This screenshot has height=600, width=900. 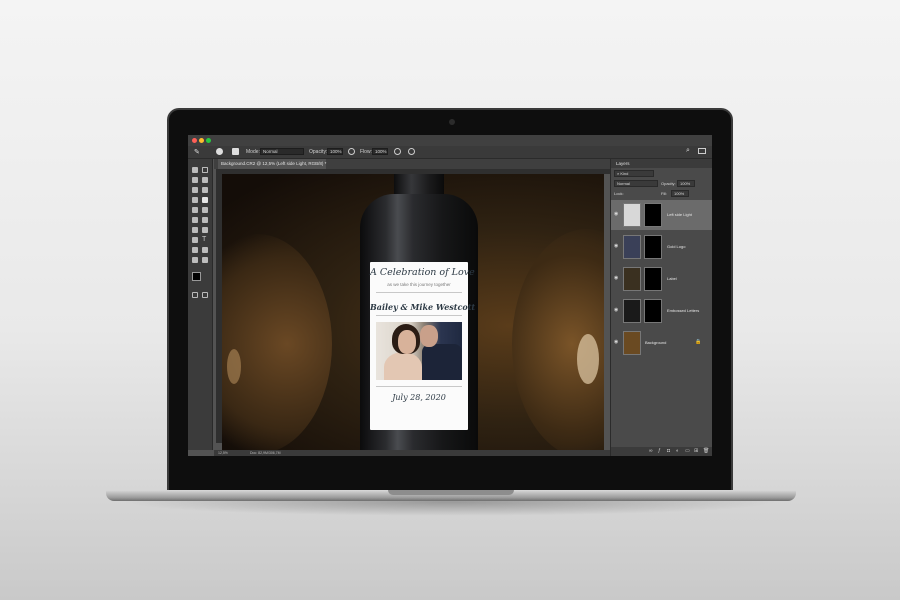 What do you see at coordinates (672, 278) in the screenshot?
I see `layer-name: Label` at bounding box center [672, 278].